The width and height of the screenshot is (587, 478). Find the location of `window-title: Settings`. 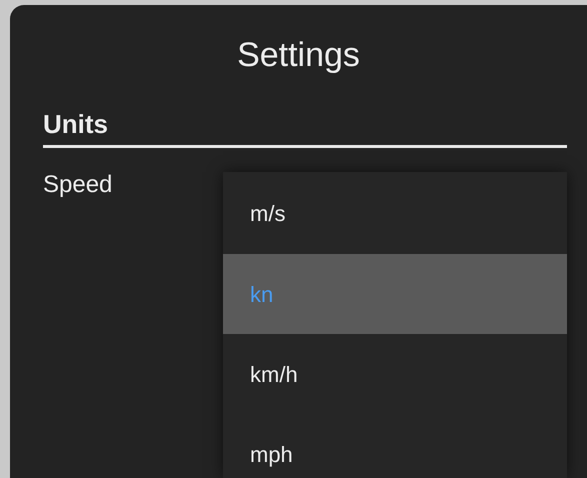

window-title: Settings is located at coordinates (298, 55).